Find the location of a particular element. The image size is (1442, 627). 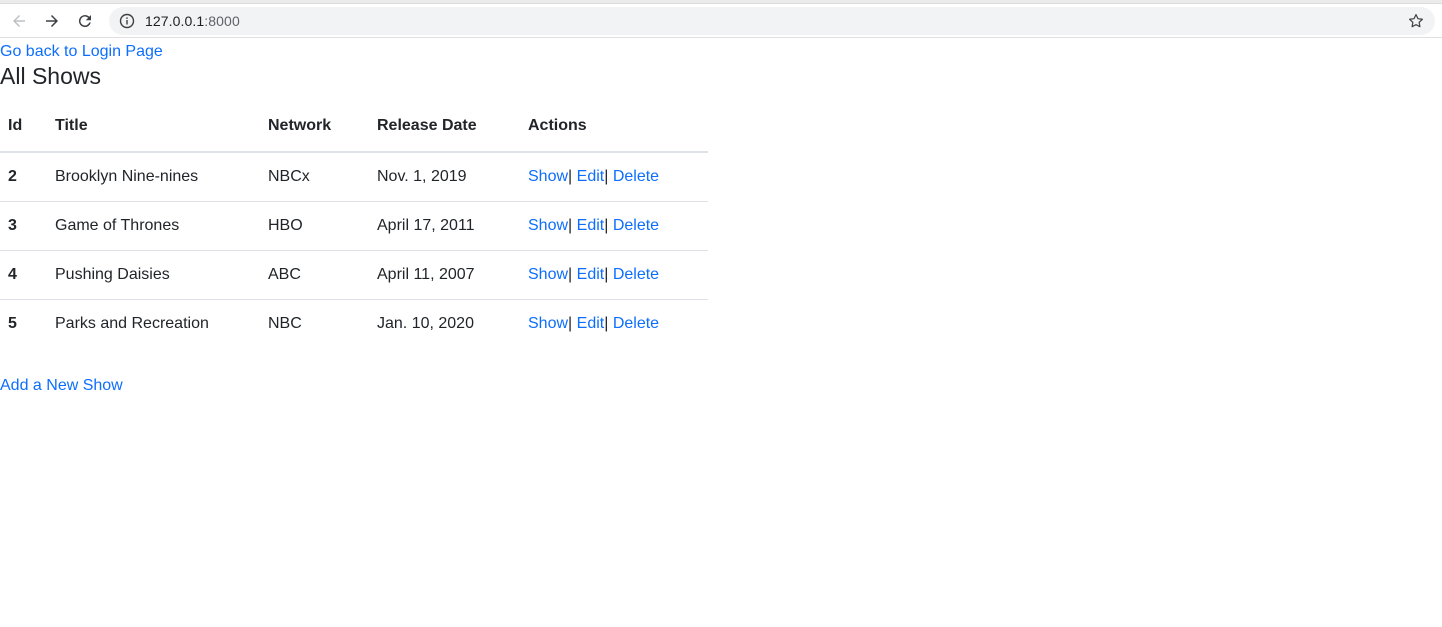

cell-title: Game of Thrones is located at coordinates (153, 226).